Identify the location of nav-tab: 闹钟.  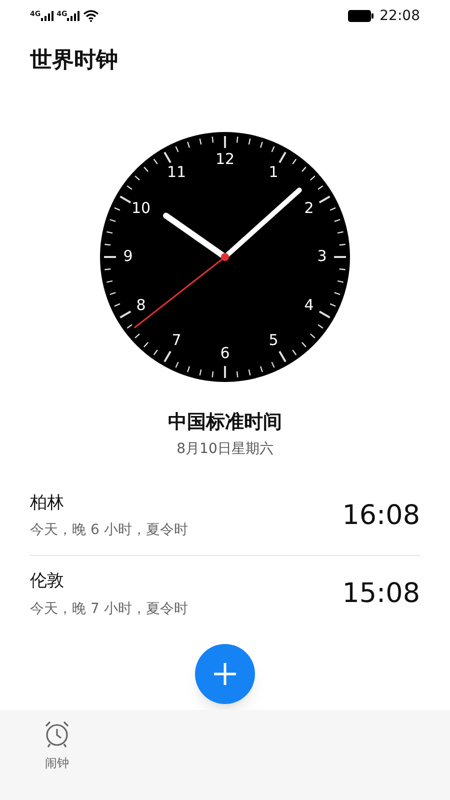
(57, 746).